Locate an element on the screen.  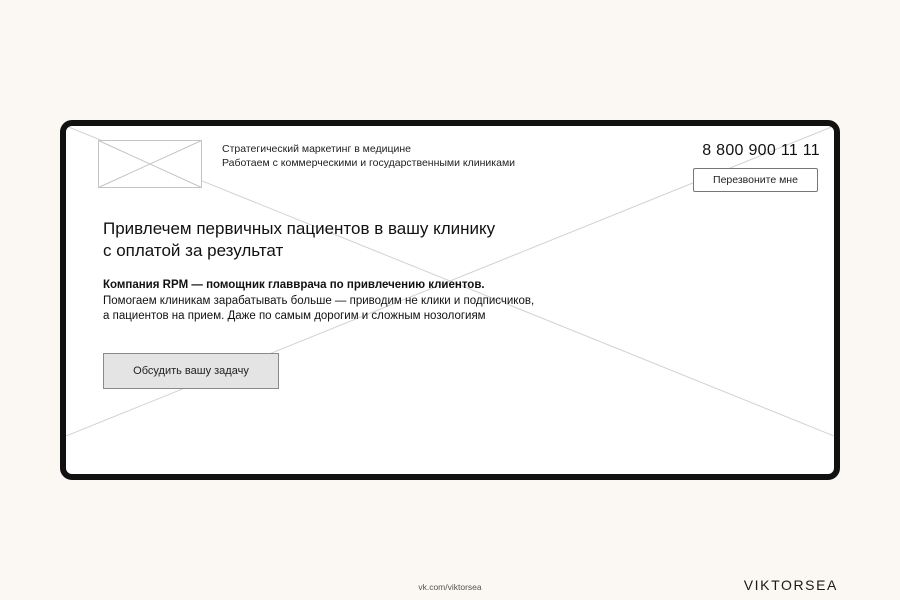
logo-placeholder-icon is located at coordinates (150, 164).